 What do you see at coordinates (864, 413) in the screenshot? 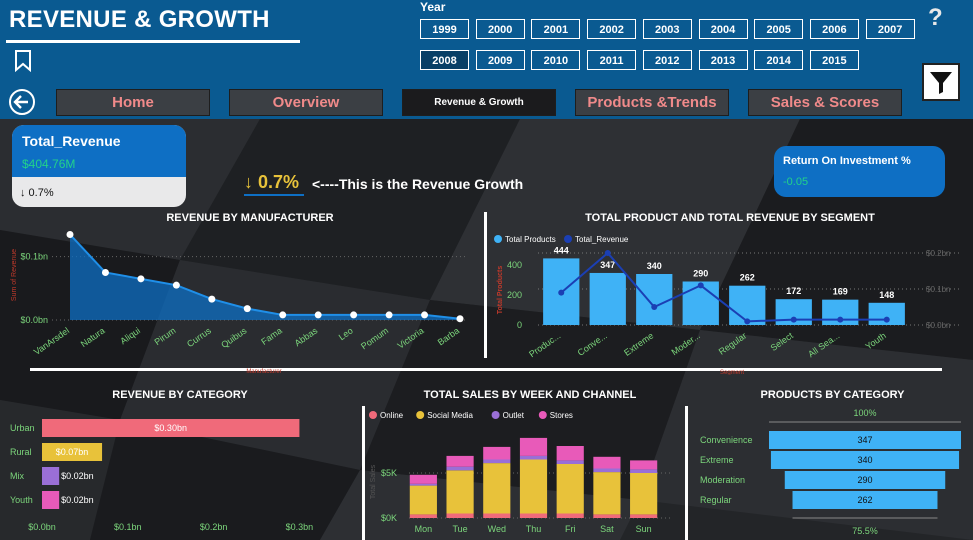
I see `funnel-top-label: 100%` at bounding box center [864, 413].